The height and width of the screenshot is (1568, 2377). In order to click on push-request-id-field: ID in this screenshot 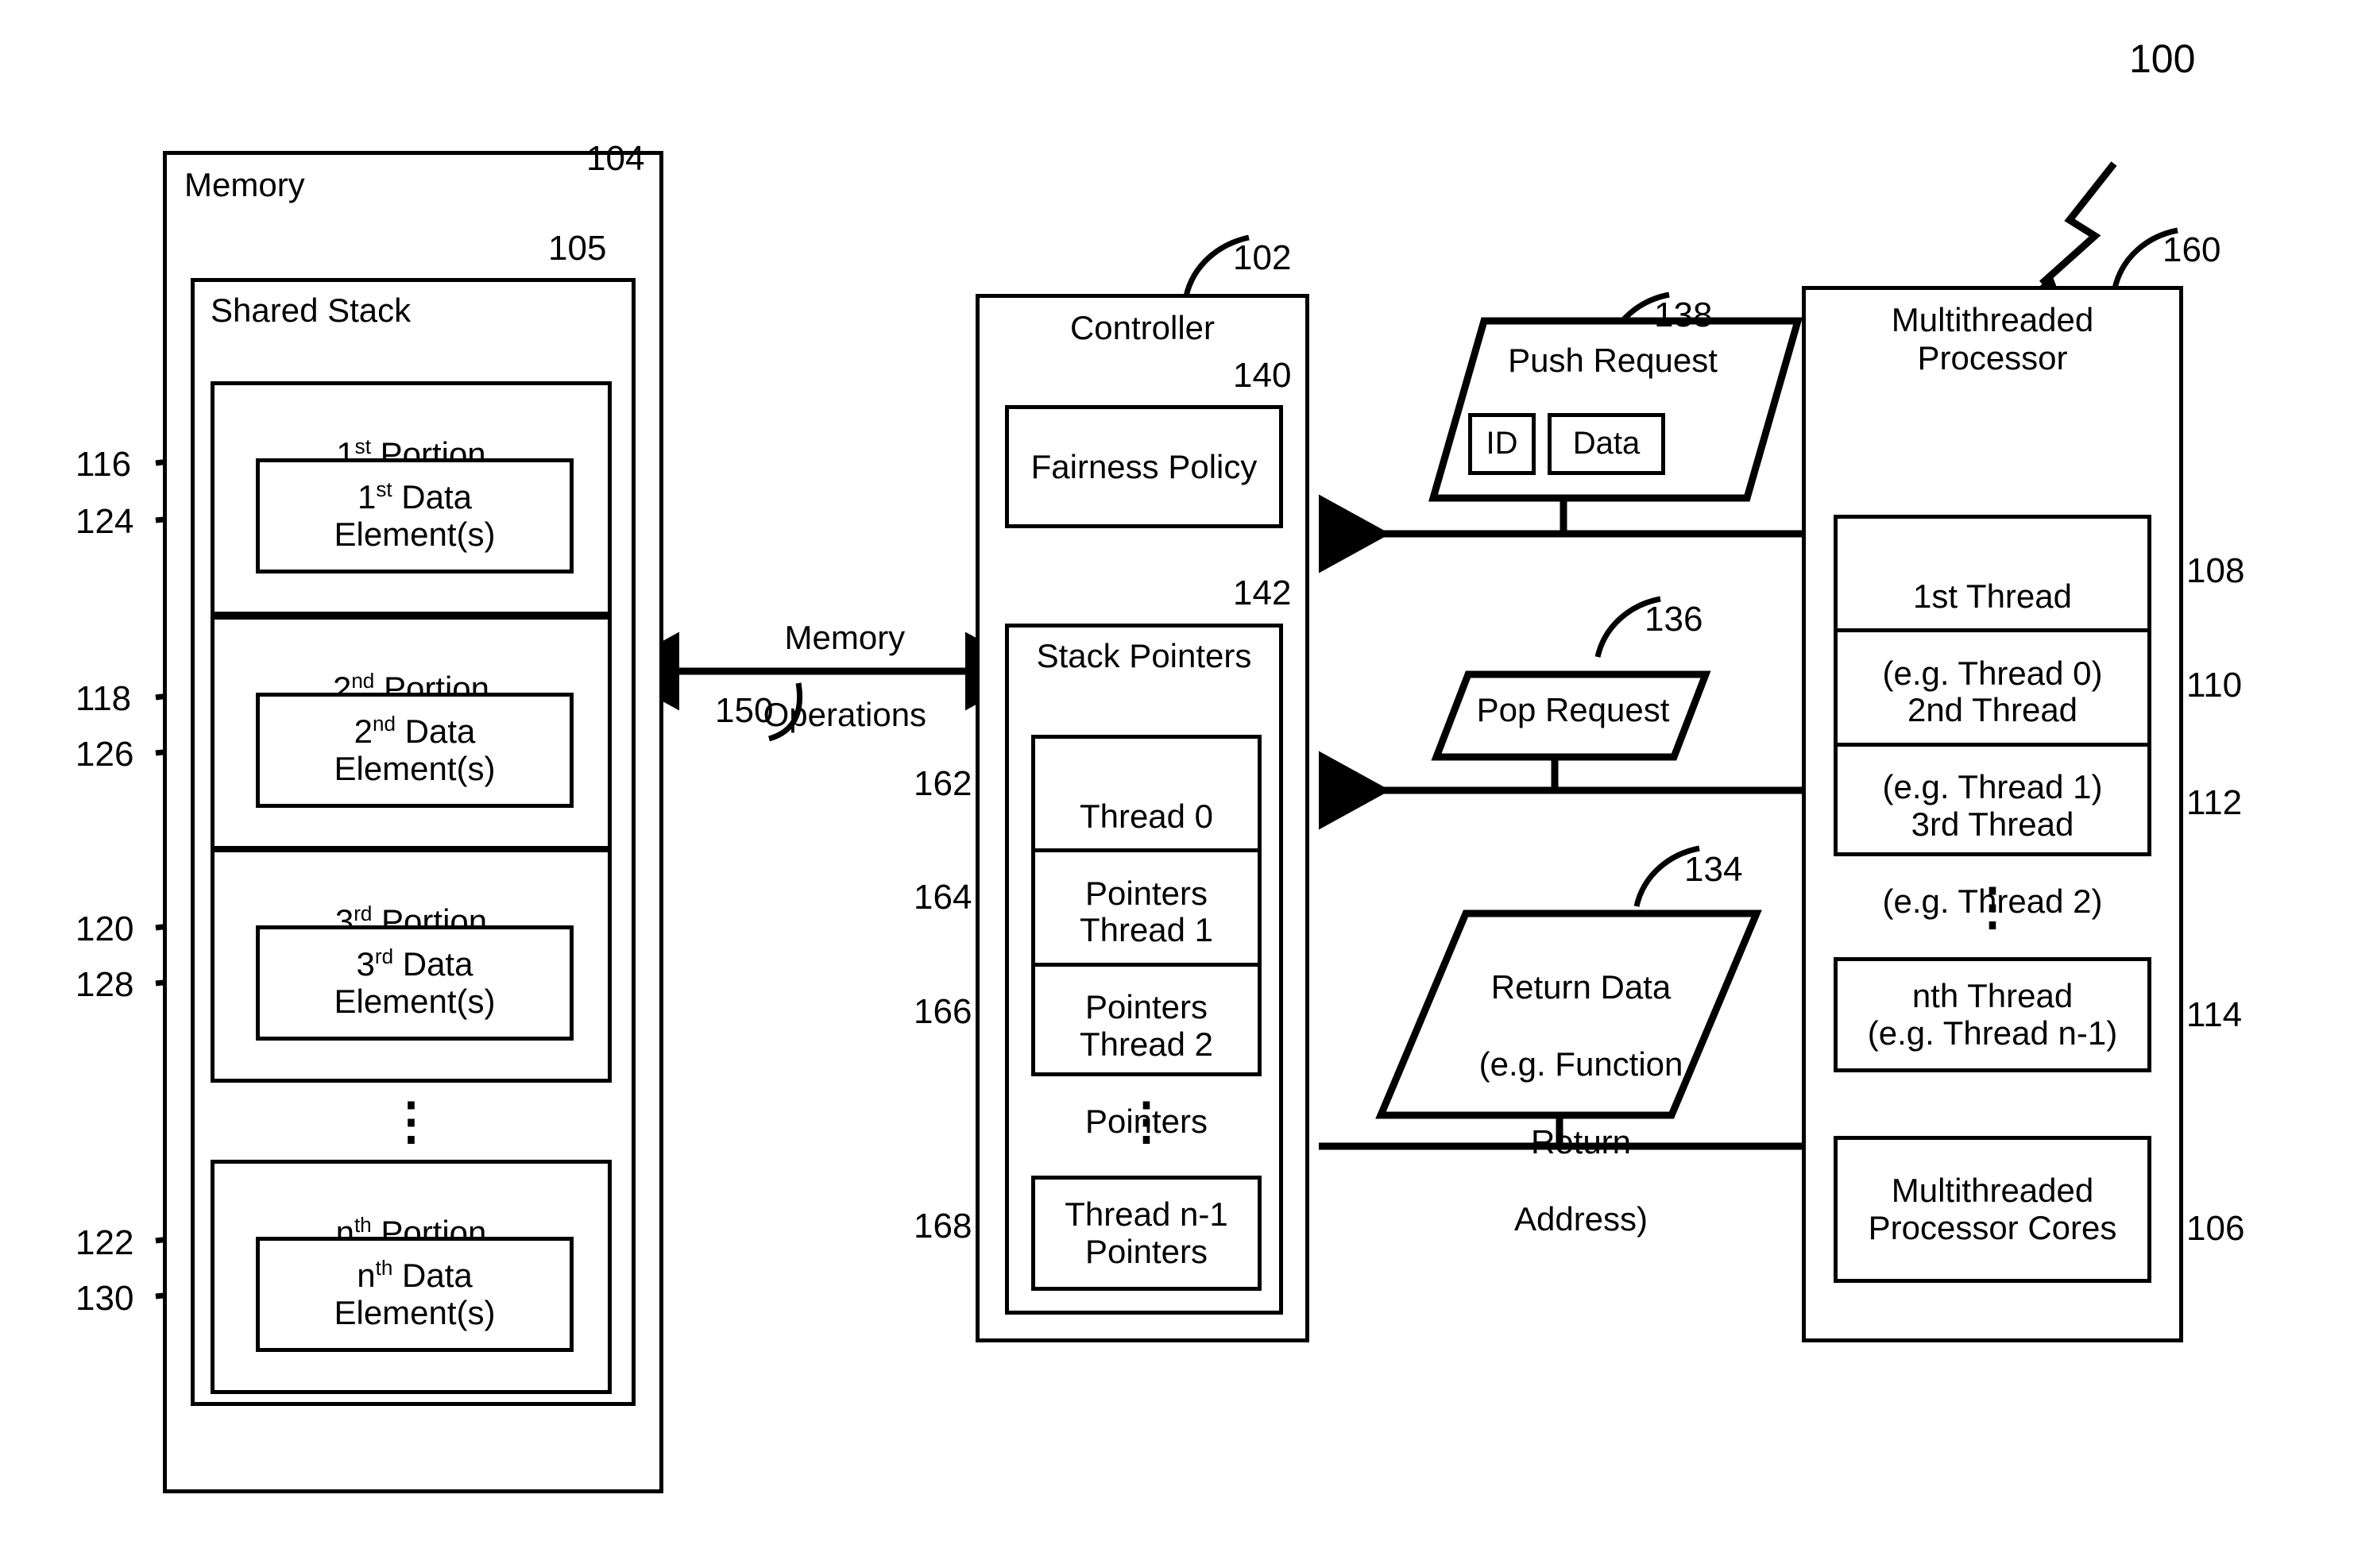, I will do `click(1502, 444)`.